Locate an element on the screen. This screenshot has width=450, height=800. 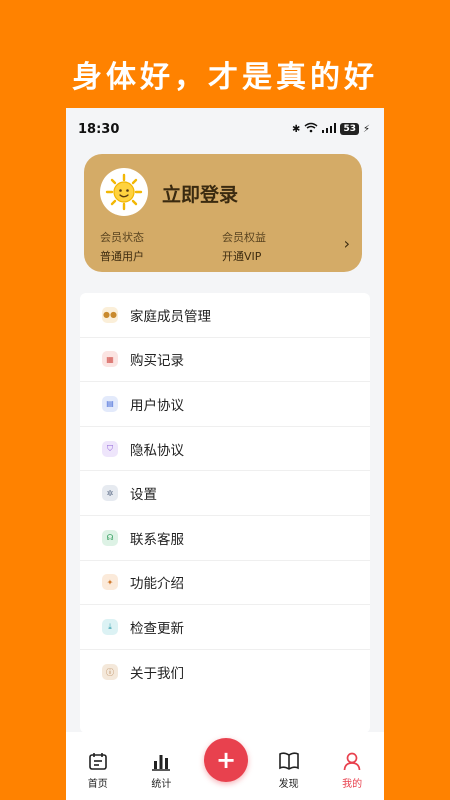
book-icon is located at coordinates (289, 761).